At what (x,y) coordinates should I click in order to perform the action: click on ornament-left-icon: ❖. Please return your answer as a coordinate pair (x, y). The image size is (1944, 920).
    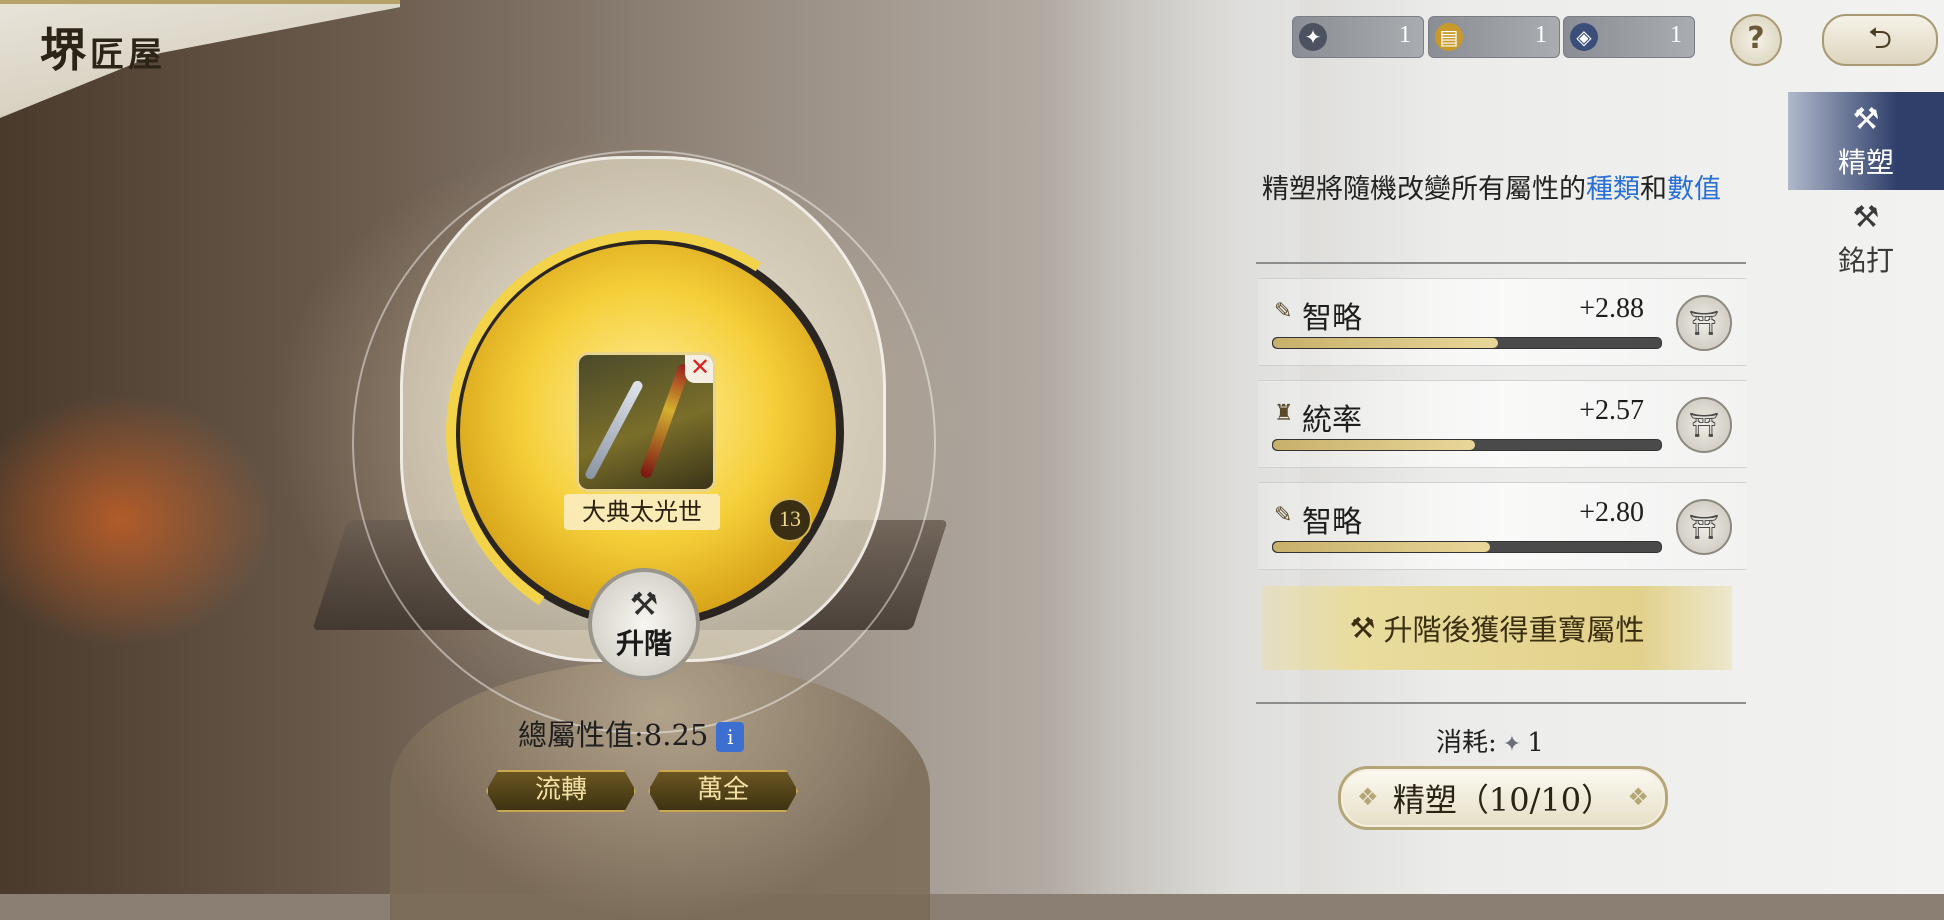
    Looking at the image, I should click on (1368, 797).